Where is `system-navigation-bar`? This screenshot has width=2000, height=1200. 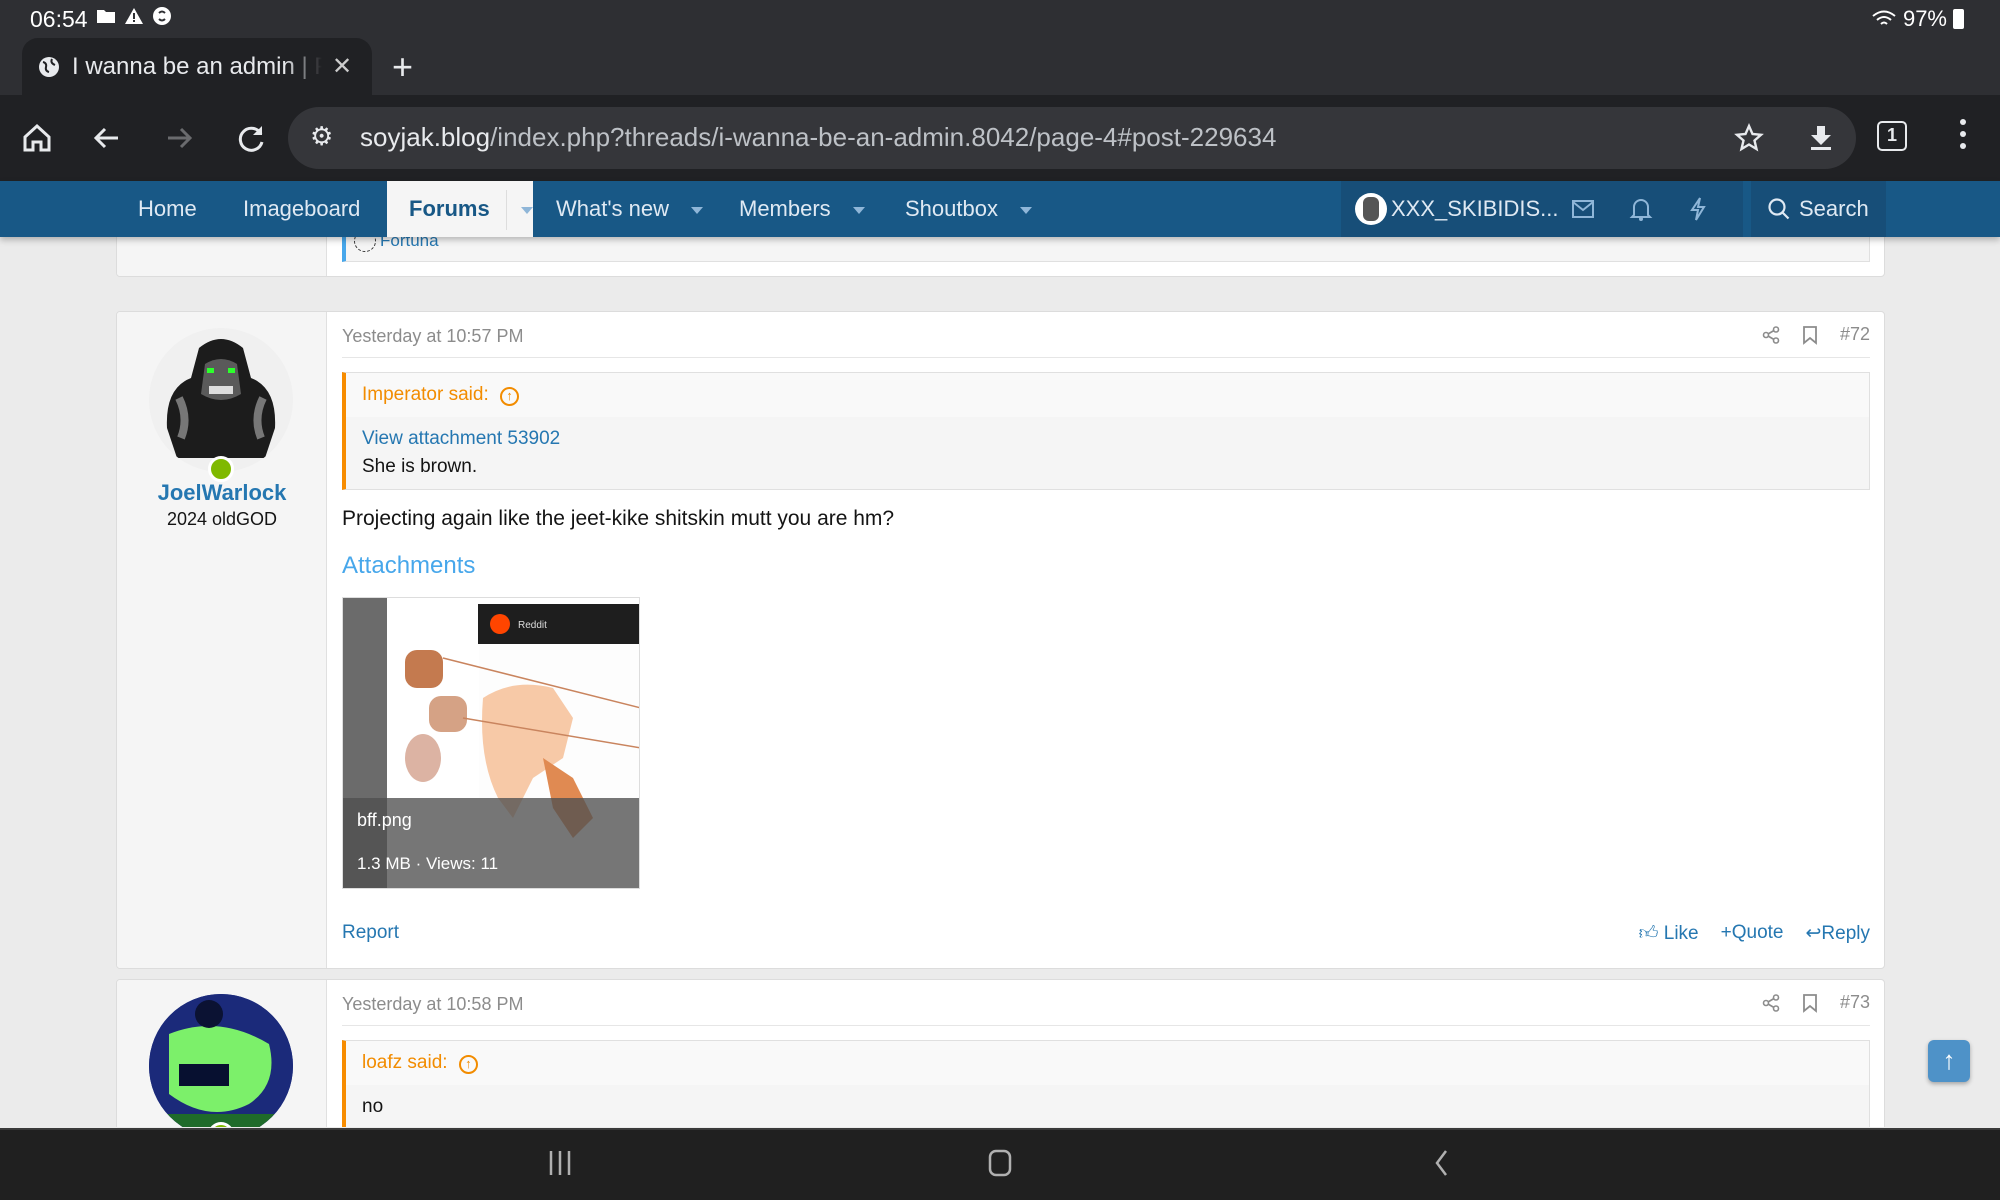
system-navigation-bar is located at coordinates (1000, 1164).